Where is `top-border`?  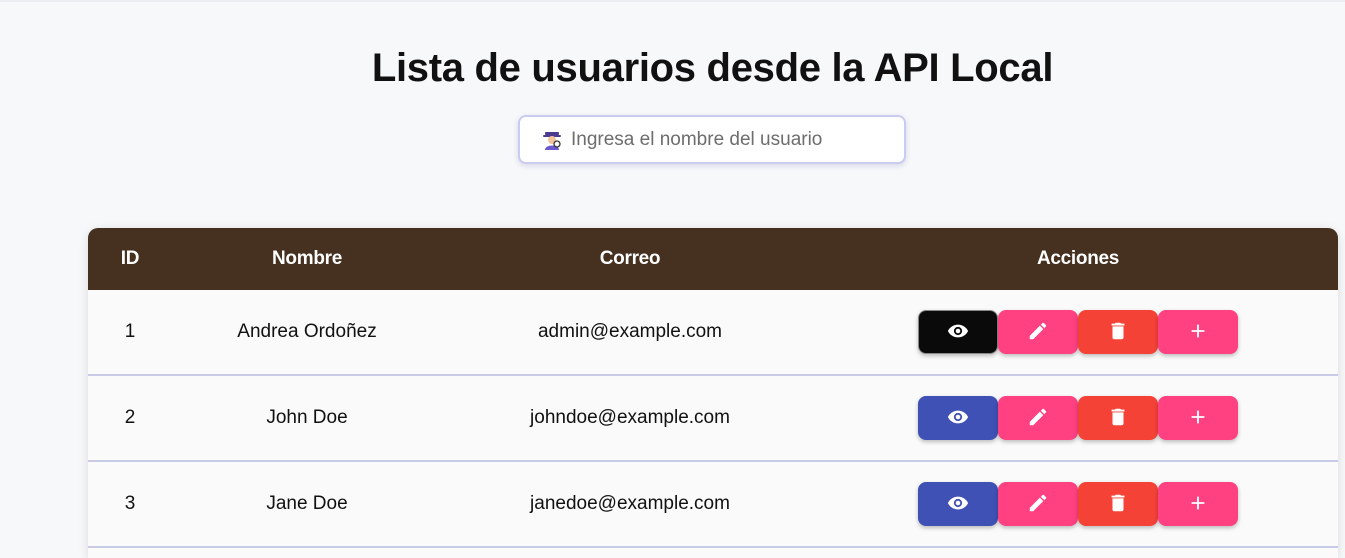 top-border is located at coordinates (672, 1).